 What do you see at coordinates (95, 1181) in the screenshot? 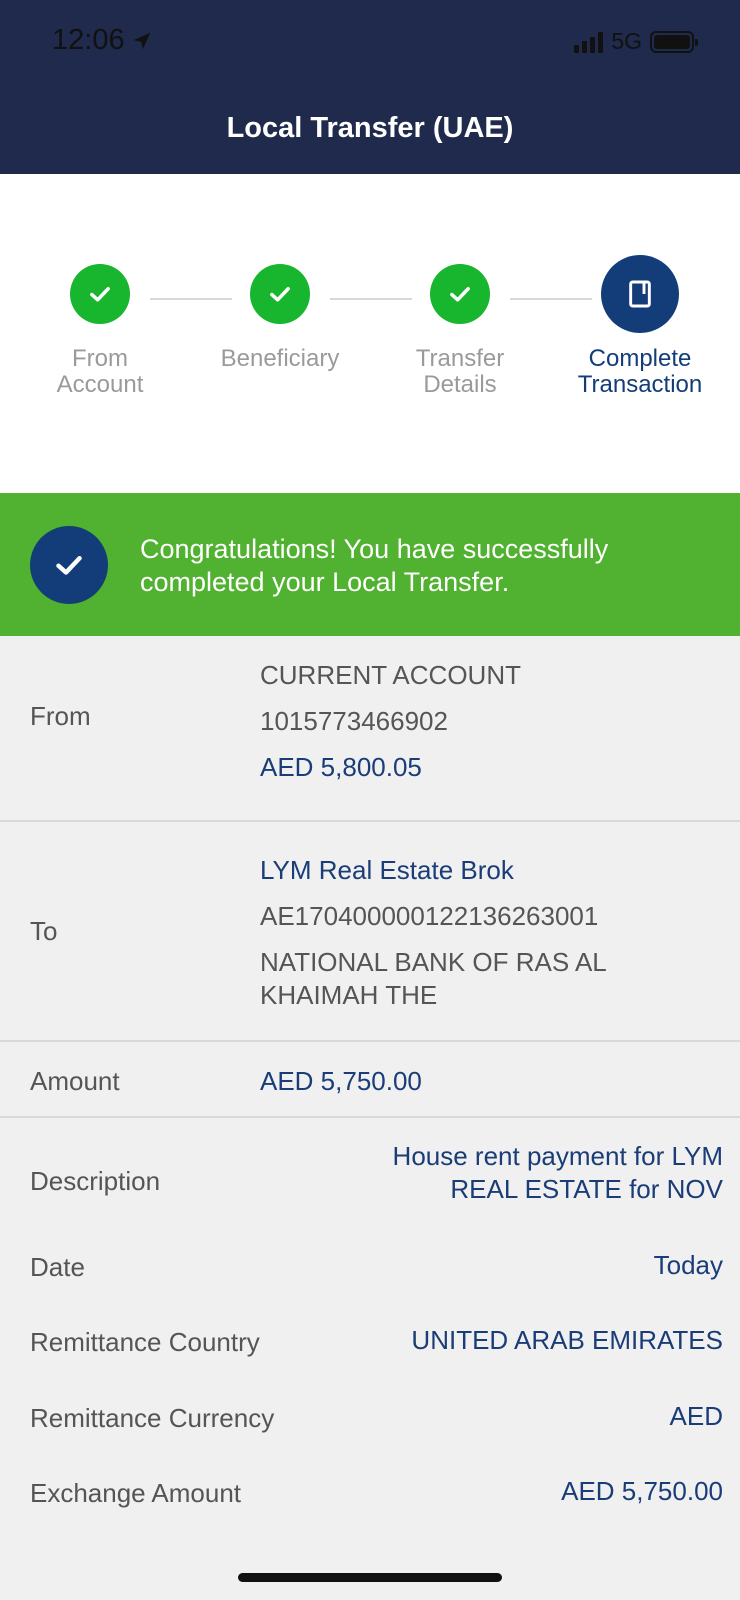
I see `description-label: Description` at bounding box center [95, 1181].